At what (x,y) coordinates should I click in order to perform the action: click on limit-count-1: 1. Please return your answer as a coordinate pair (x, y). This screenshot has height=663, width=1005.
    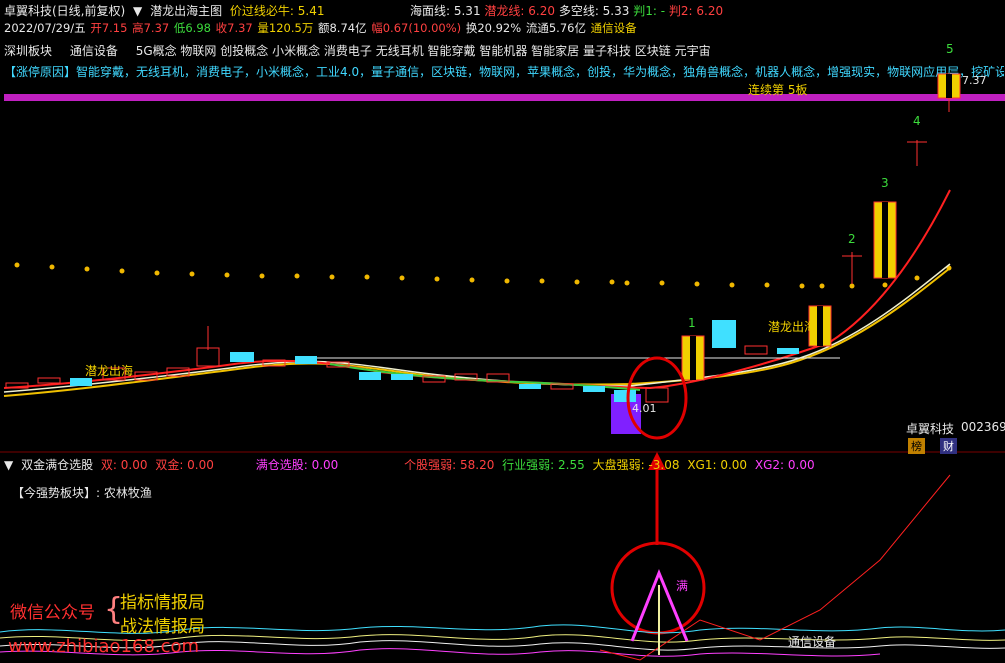
    Looking at the image, I should click on (692, 323).